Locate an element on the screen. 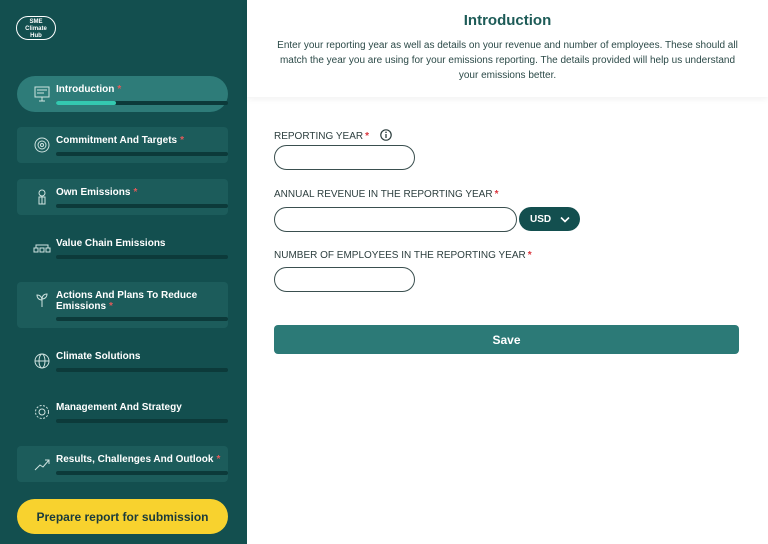 The image size is (768, 544). sidebar-item-label: Actions And Plans To Reduce Emissions * is located at coordinates (127, 301).